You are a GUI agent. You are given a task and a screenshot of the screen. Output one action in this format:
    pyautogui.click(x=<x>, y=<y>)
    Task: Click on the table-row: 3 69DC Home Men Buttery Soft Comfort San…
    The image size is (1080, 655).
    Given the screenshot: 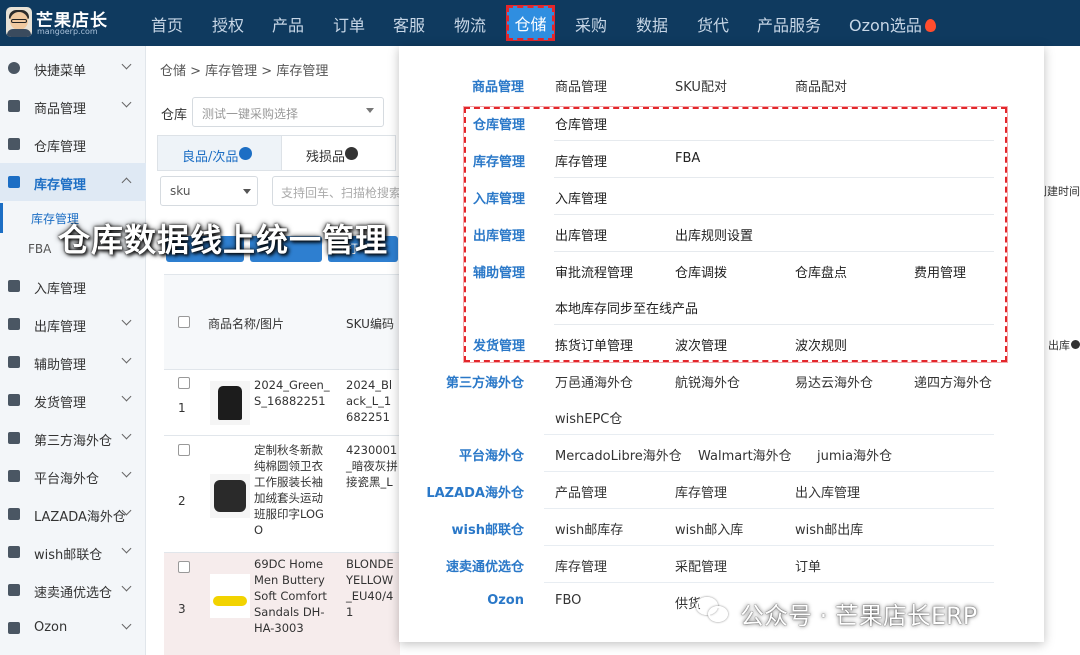 What is the action you would take?
    pyautogui.click(x=282, y=604)
    